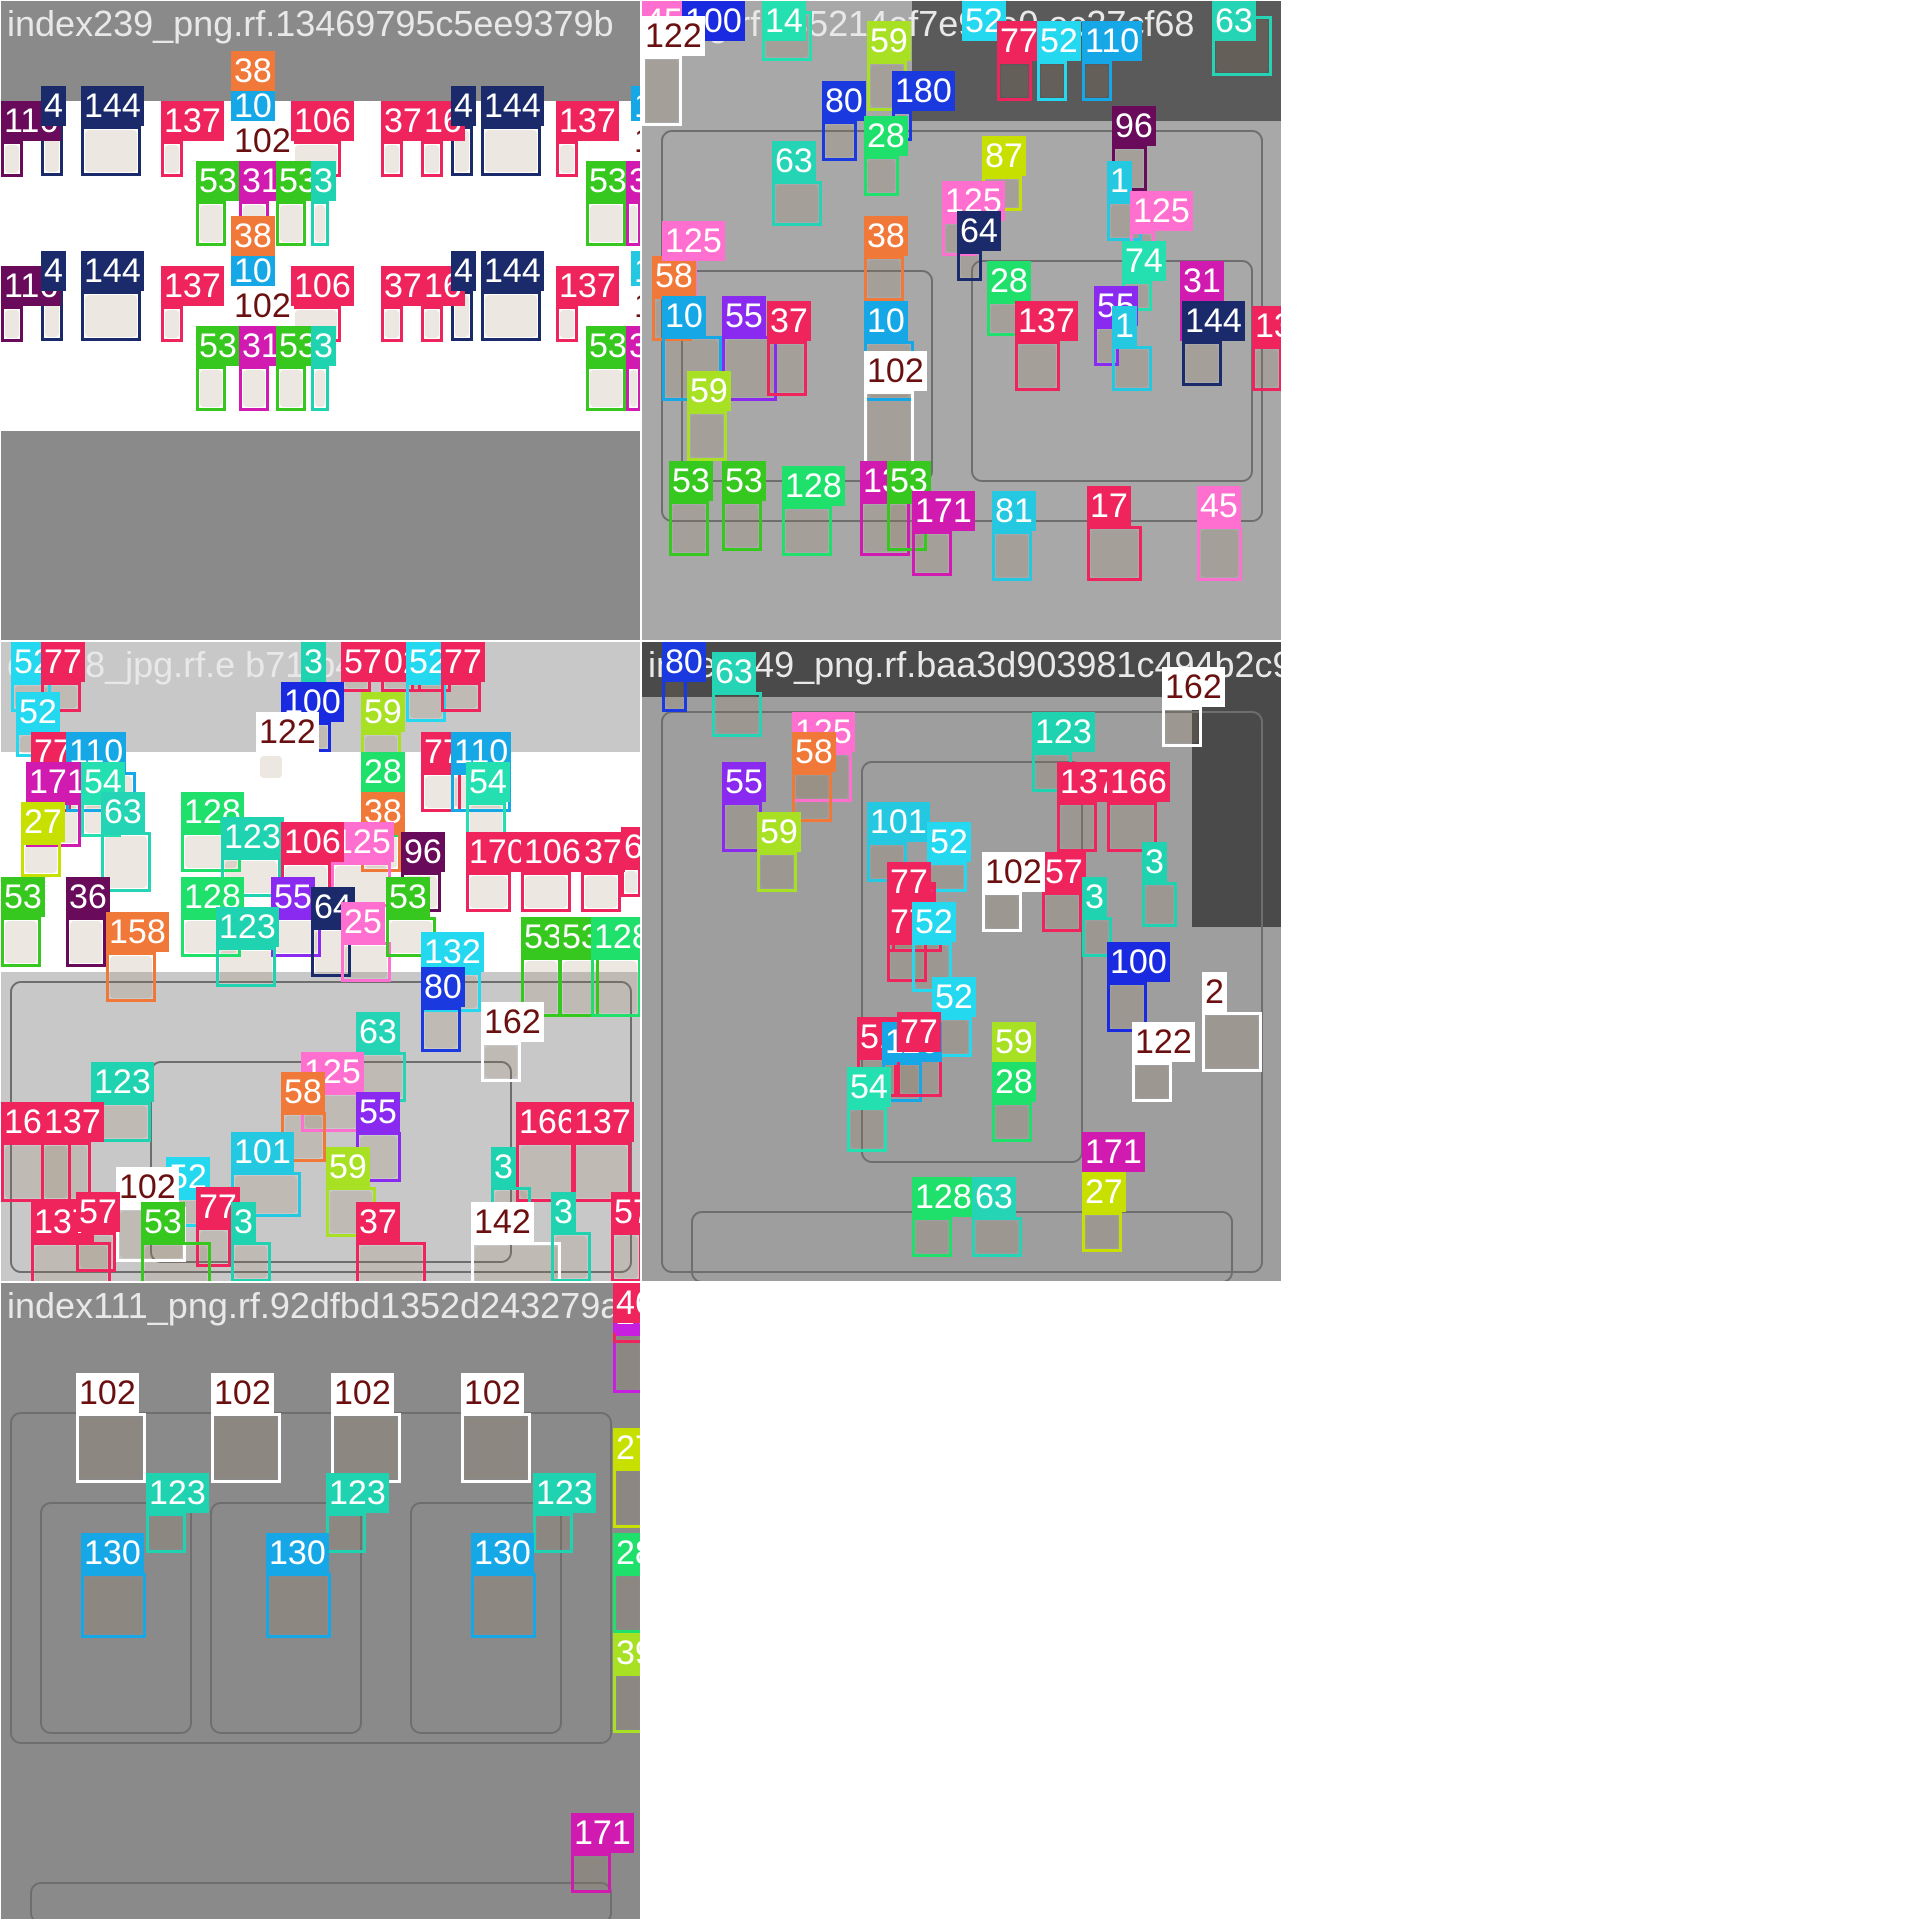  I want to click on detection-label: 6, so click(630, 847).